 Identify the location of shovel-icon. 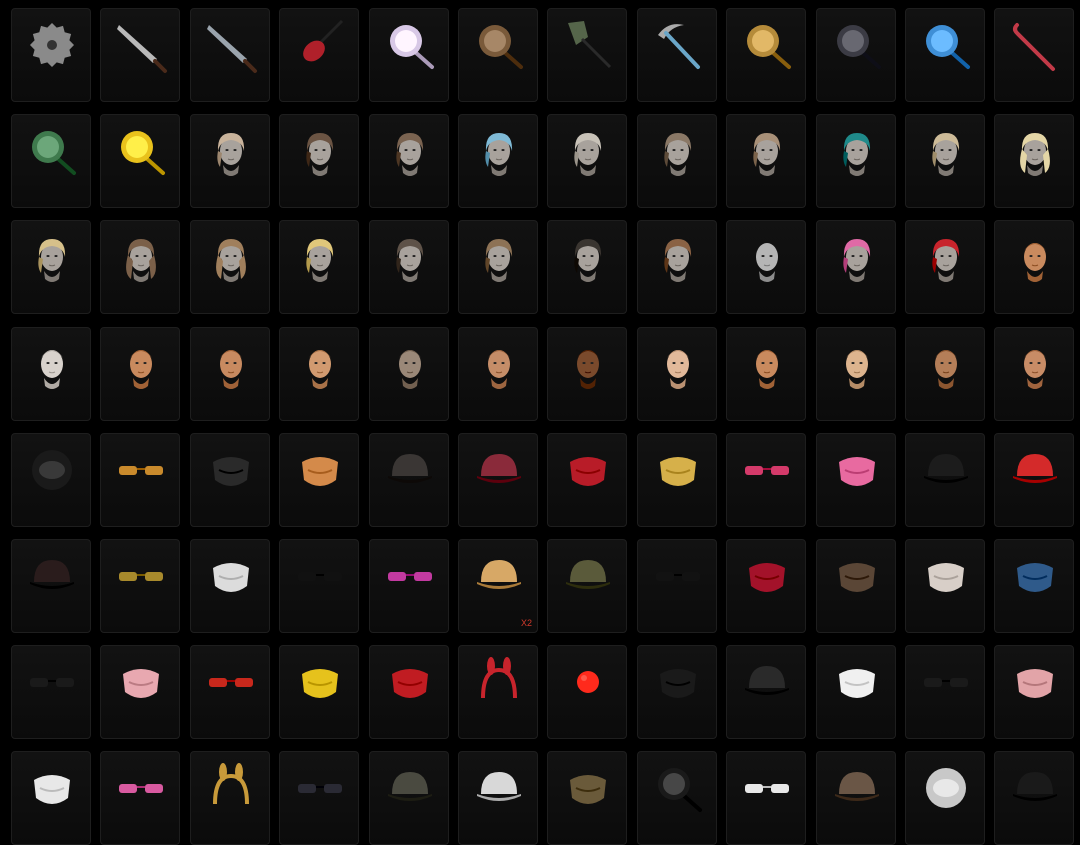
(588, 45).